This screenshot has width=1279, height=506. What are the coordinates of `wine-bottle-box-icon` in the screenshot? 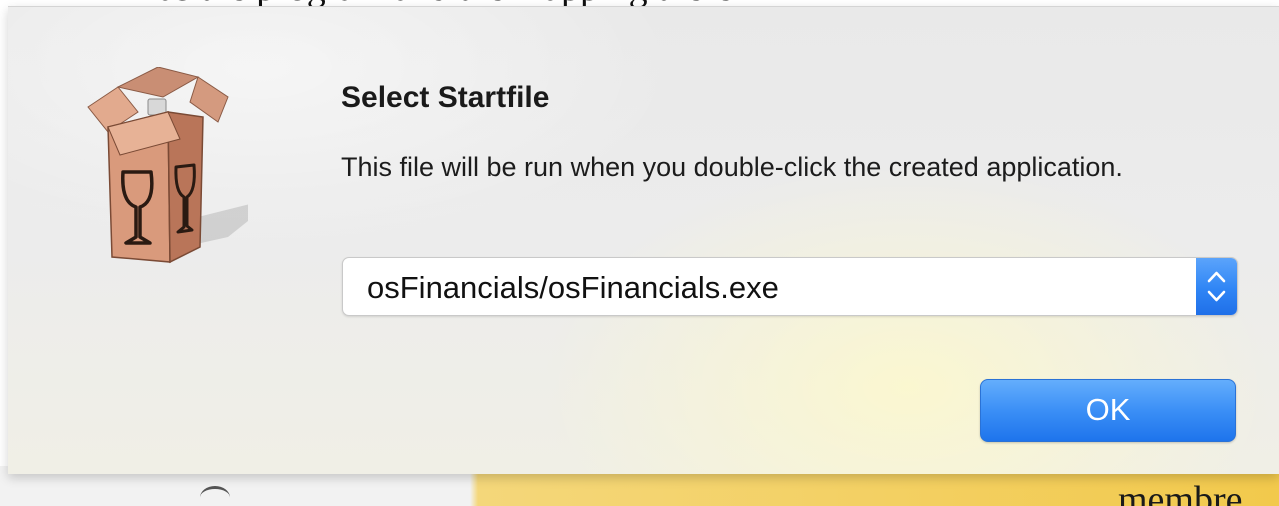 It's located at (167, 165).